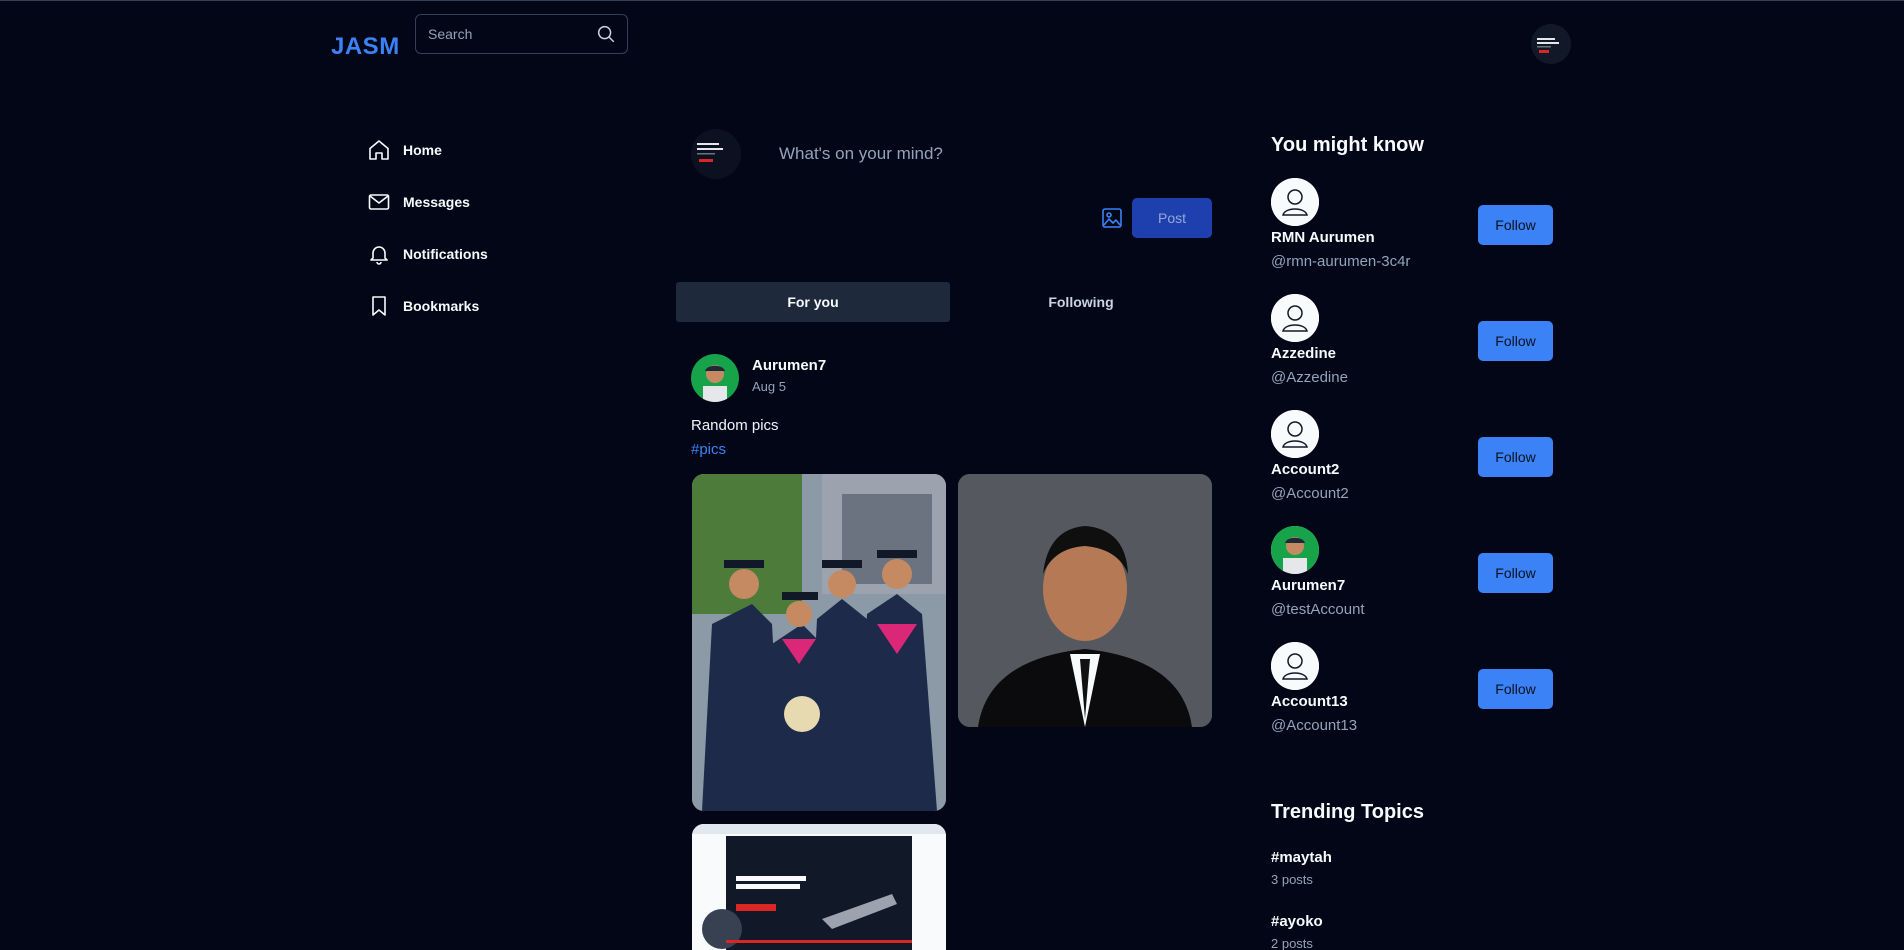 The image size is (1904, 950). I want to click on trending-count: 2 posts, so click(1292, 943).